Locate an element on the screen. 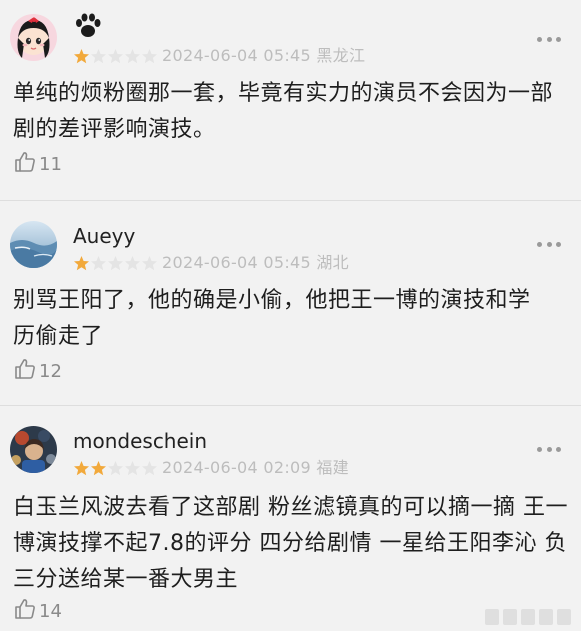 The image size is (581, 631). username: Aueyy is located at coordinates (104, 236).